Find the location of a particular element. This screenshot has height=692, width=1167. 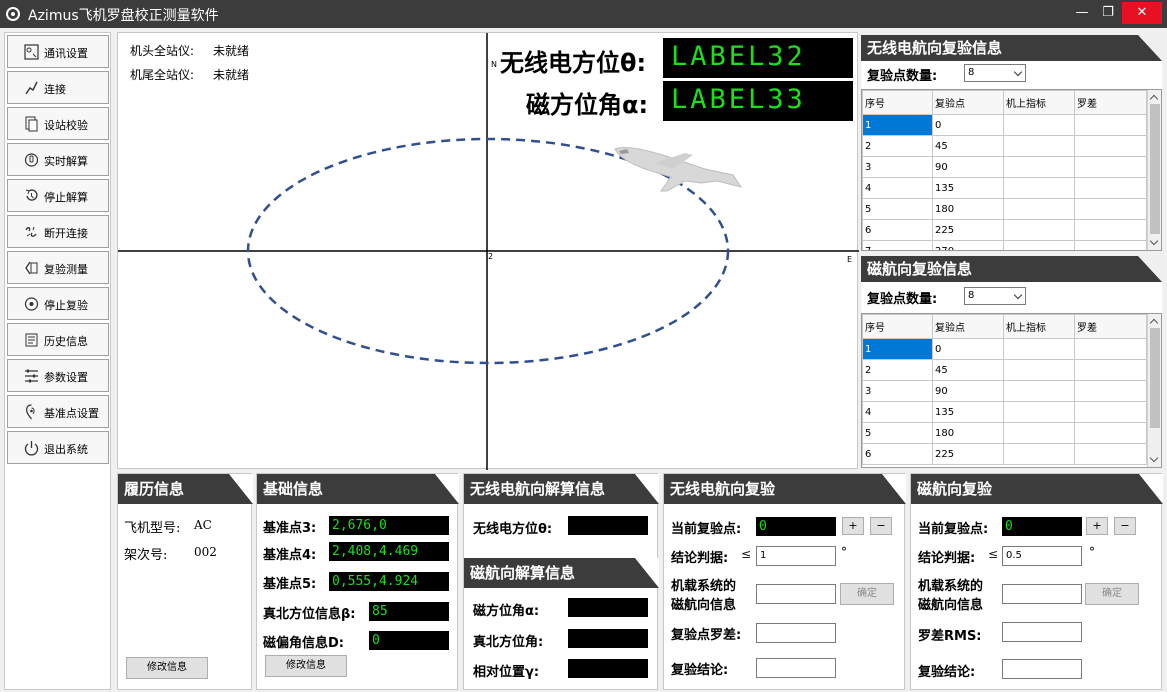

minimize-button: — is located at coordinates (1082, 13).